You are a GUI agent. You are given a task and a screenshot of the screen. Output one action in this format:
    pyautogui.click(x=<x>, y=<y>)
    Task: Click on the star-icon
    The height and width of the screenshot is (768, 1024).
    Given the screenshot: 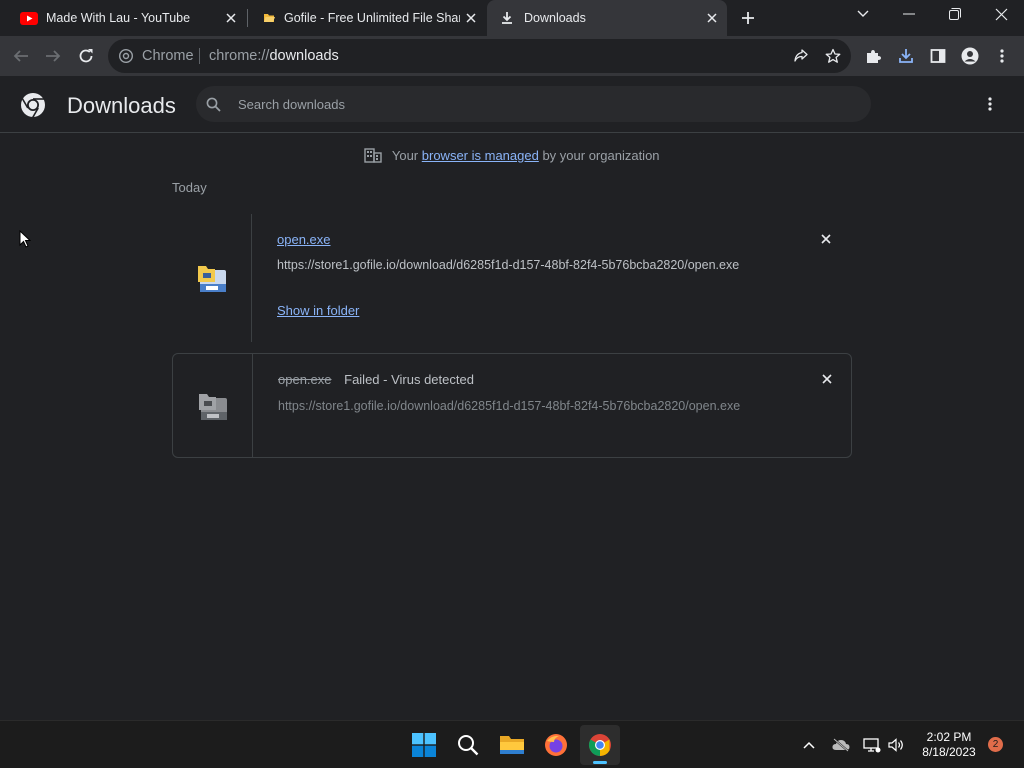 What is the action you would take?
    pyautogui.click(x=833, y=55)
    